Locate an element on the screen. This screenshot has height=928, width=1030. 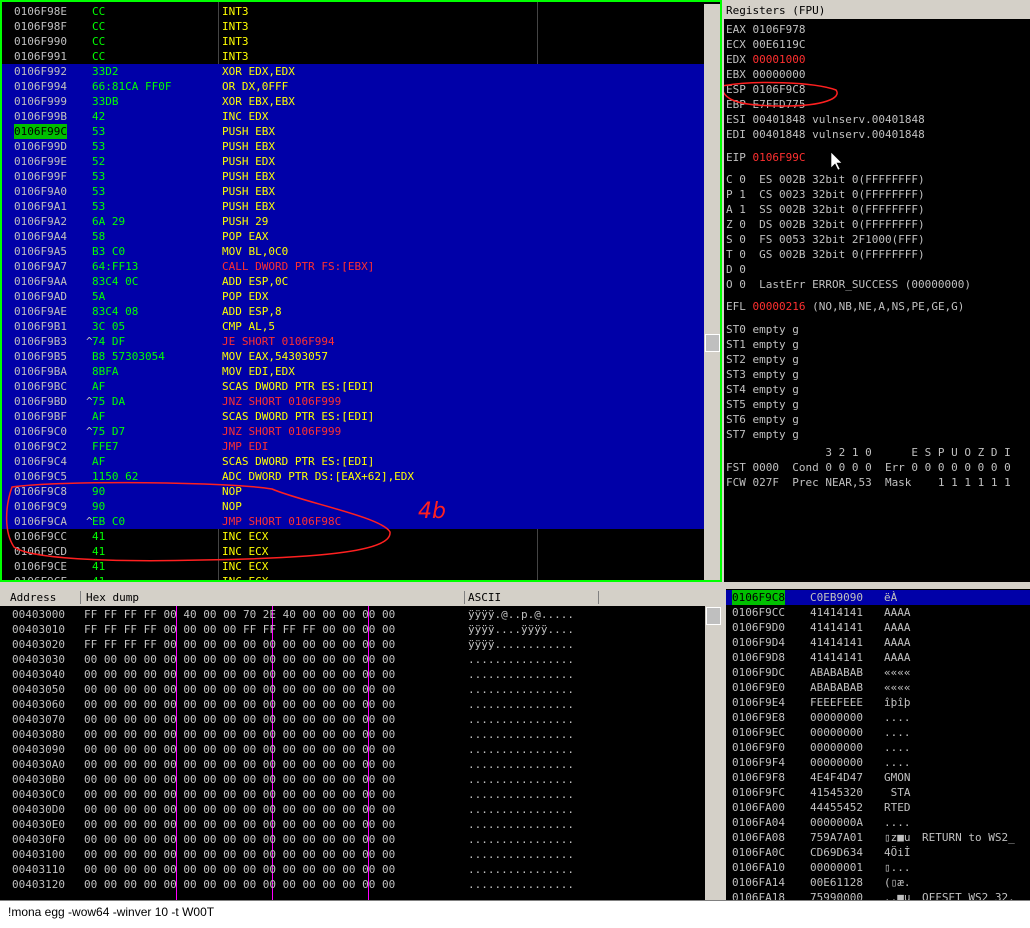
stack-row: 0106F9F8 4E4F4D47 GMON is located at coordinates (878, 777).